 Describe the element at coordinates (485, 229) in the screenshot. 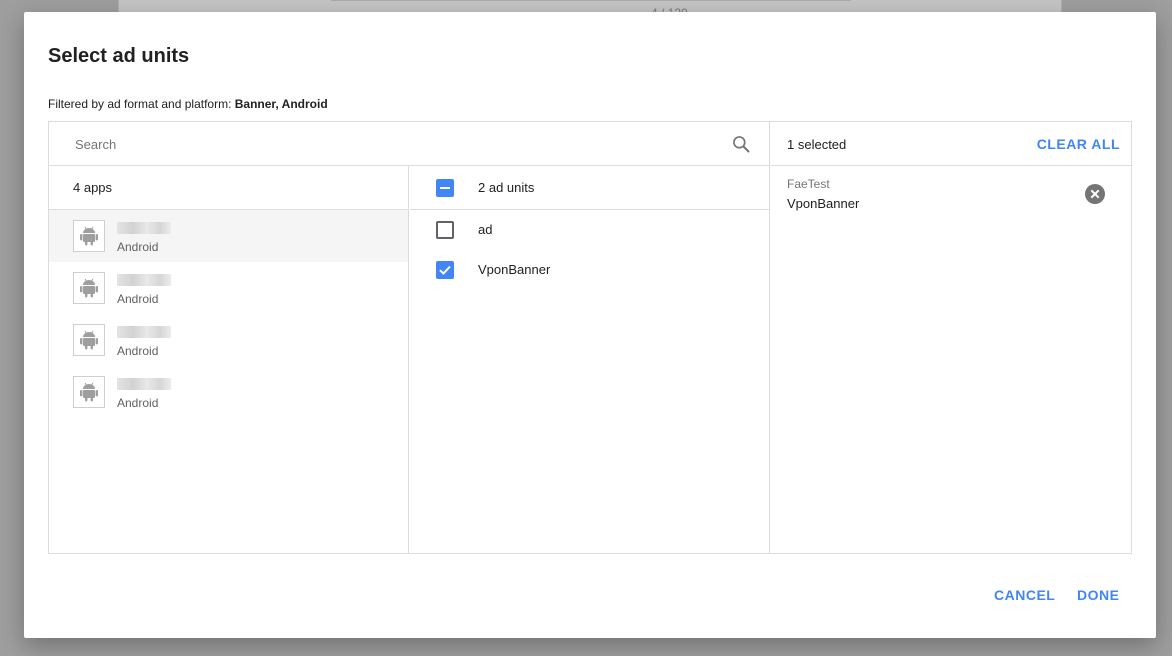

I see `ad-unit-label: ad` at that location.